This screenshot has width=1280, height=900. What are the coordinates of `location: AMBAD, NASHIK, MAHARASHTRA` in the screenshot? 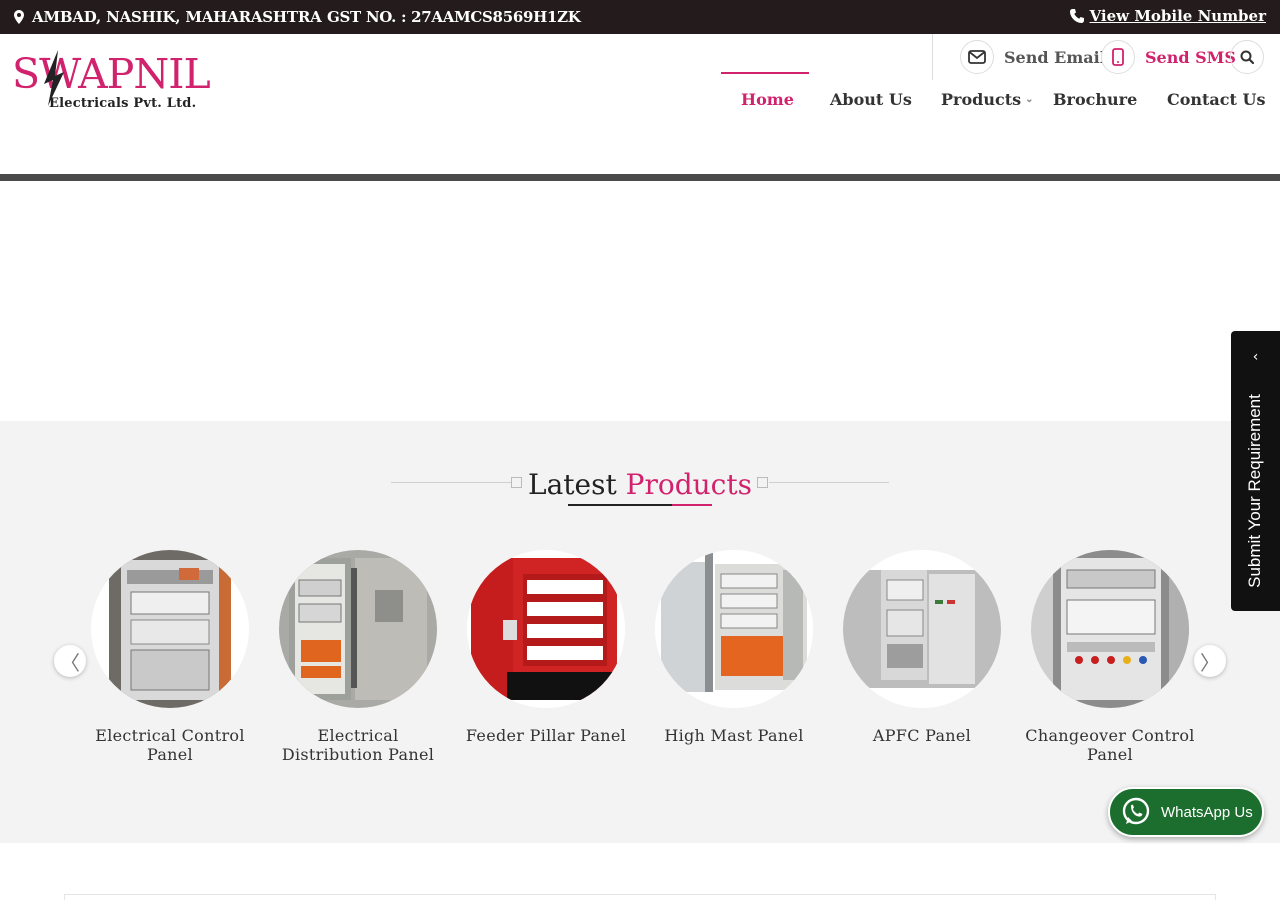 It's located at (168, 17).